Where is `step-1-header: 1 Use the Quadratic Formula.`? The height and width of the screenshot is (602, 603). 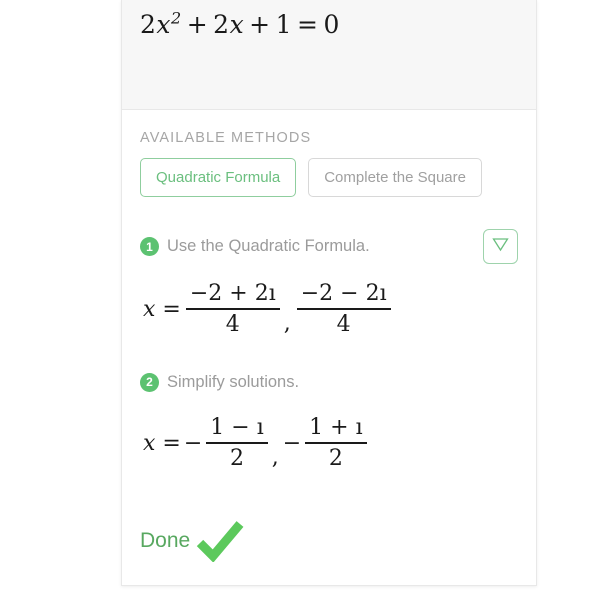
step-1-header: 1 Use the Quadratic Formula. is located at coordinates (329, 246).